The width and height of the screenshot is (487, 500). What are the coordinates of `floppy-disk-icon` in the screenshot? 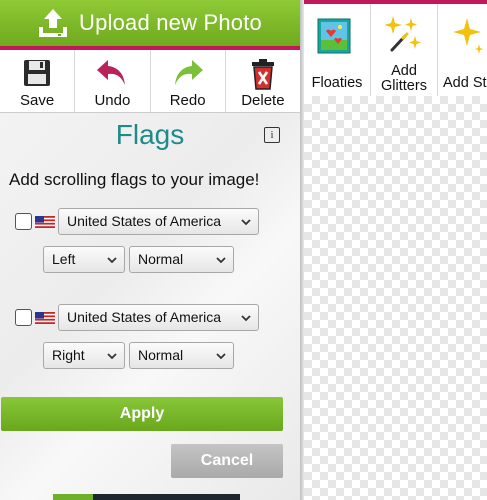 It's located at (37, 73).